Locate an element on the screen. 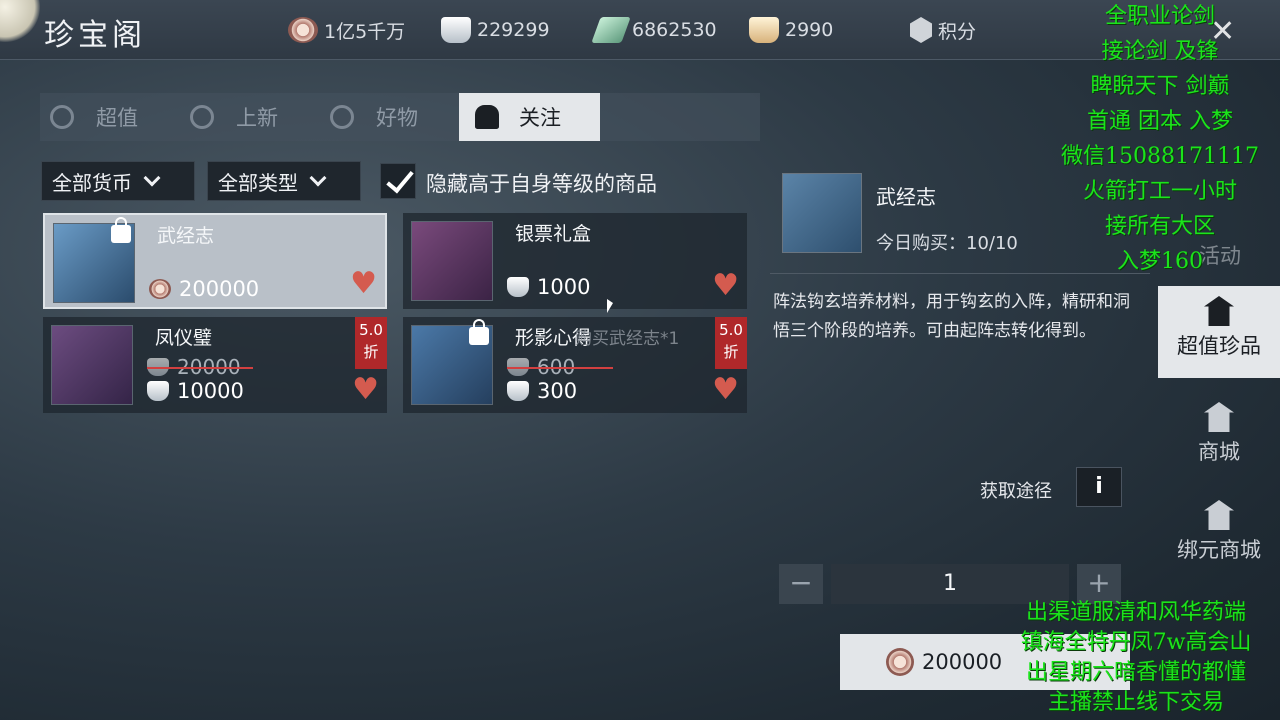 This screenshot has height=720, width=1280. item-price: 300 is located at coordinates (542, 391).